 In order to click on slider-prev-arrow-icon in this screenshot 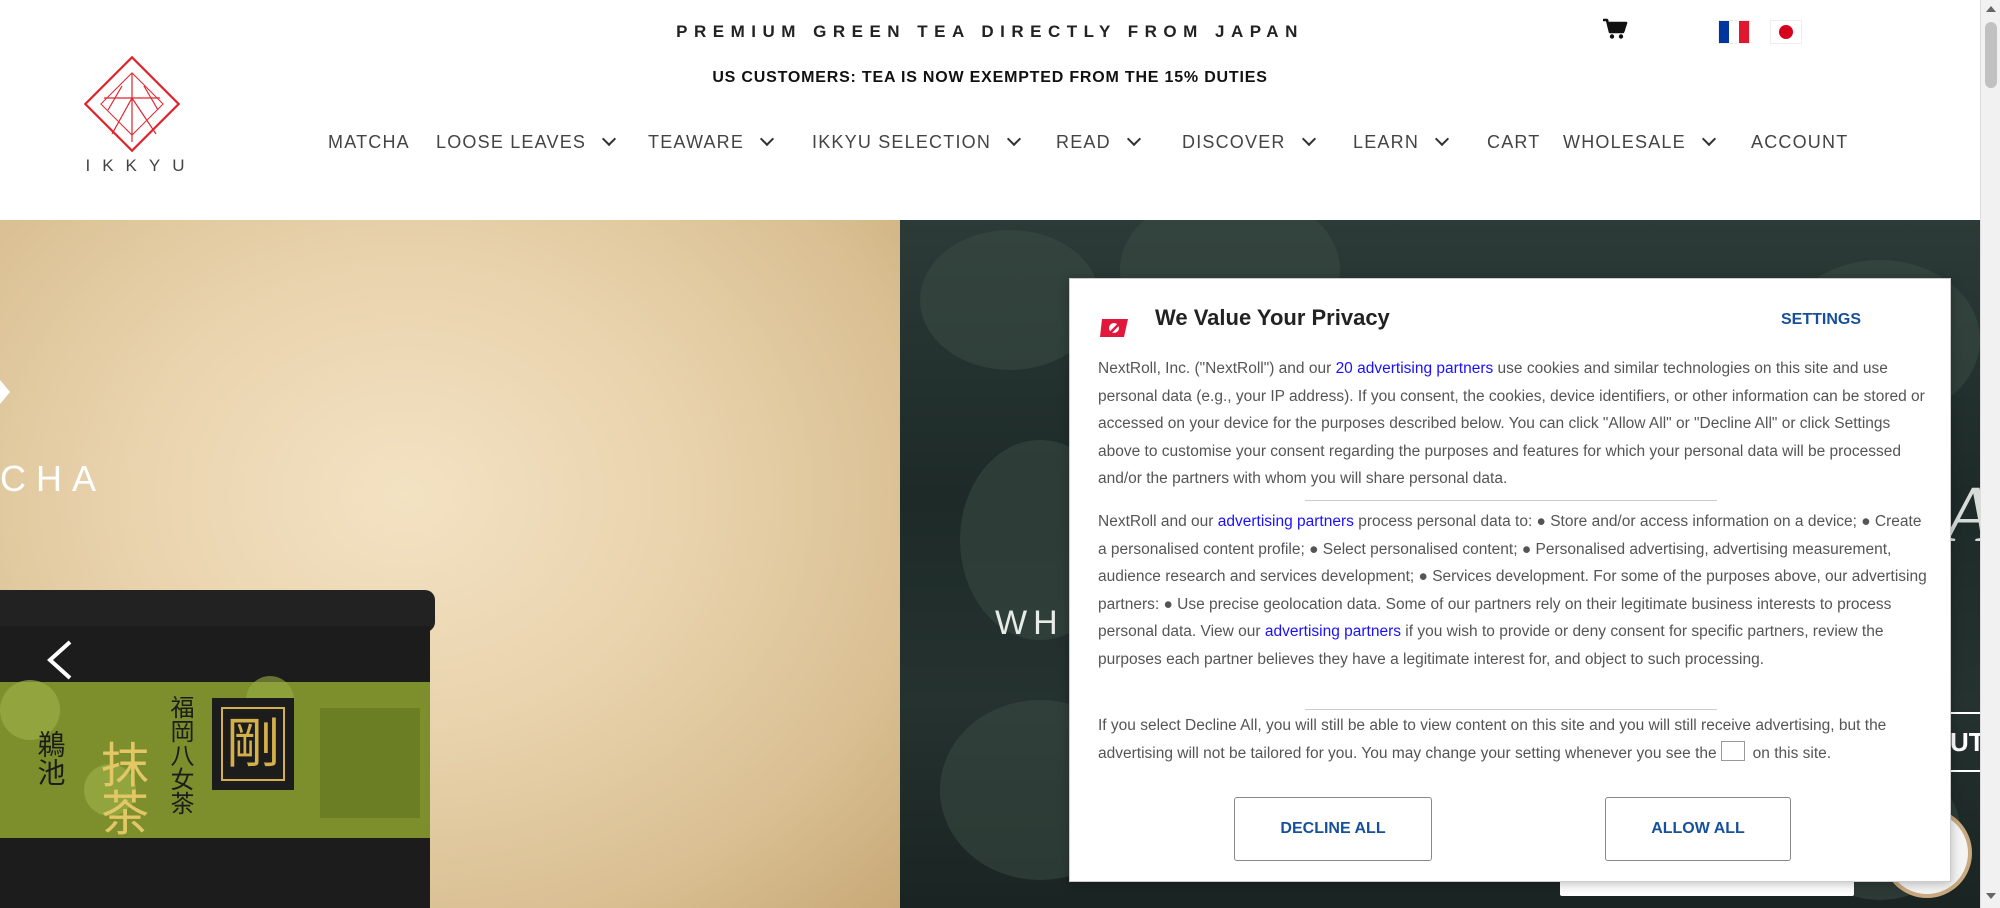, I will do `click(62, 660)`.